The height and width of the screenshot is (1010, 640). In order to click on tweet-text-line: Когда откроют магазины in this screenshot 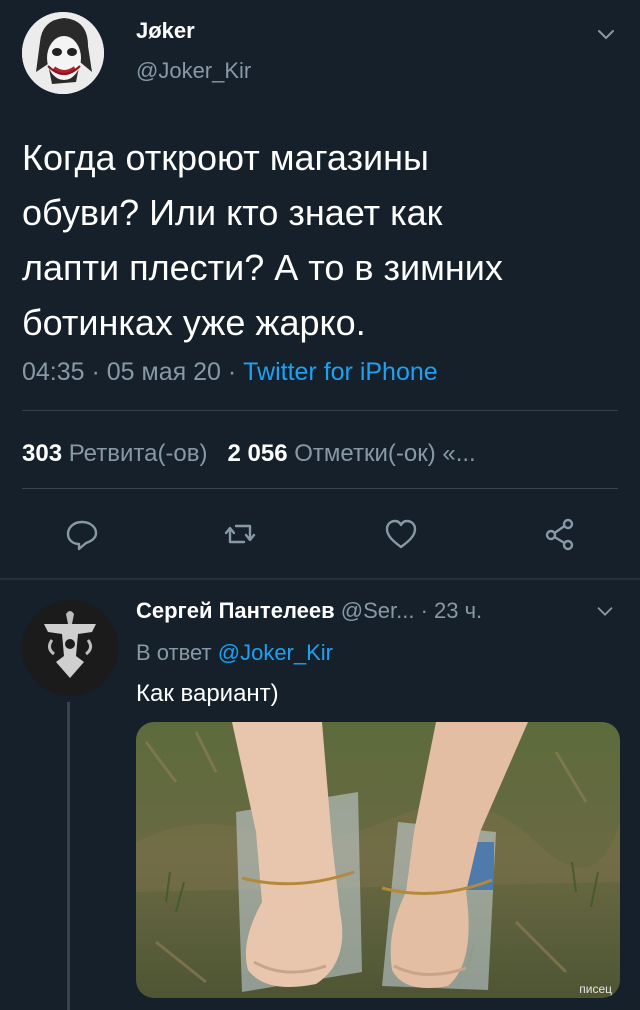, I will do `click(225, 157)`.